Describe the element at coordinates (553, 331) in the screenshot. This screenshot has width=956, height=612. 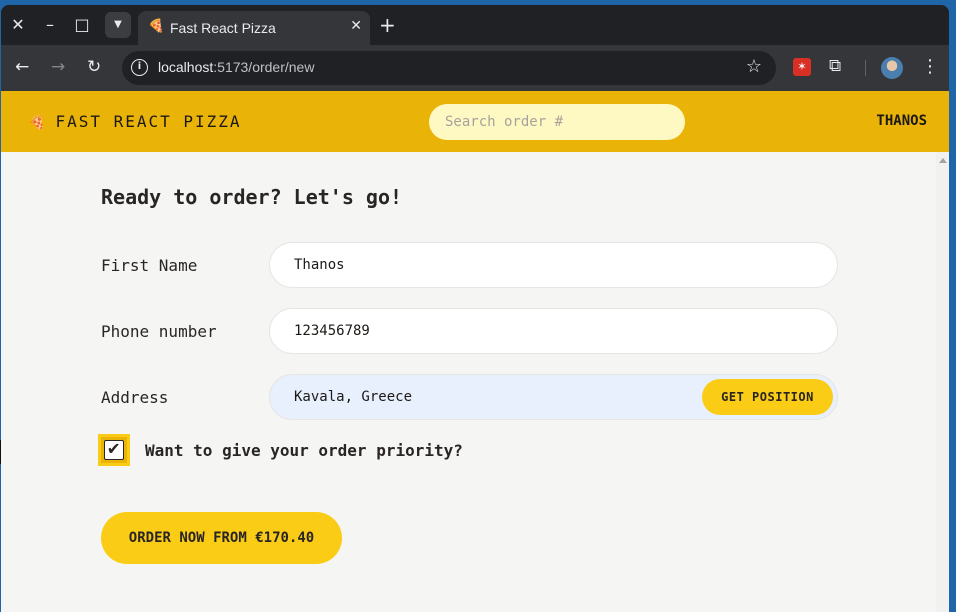
I see `phone-field` at that location.